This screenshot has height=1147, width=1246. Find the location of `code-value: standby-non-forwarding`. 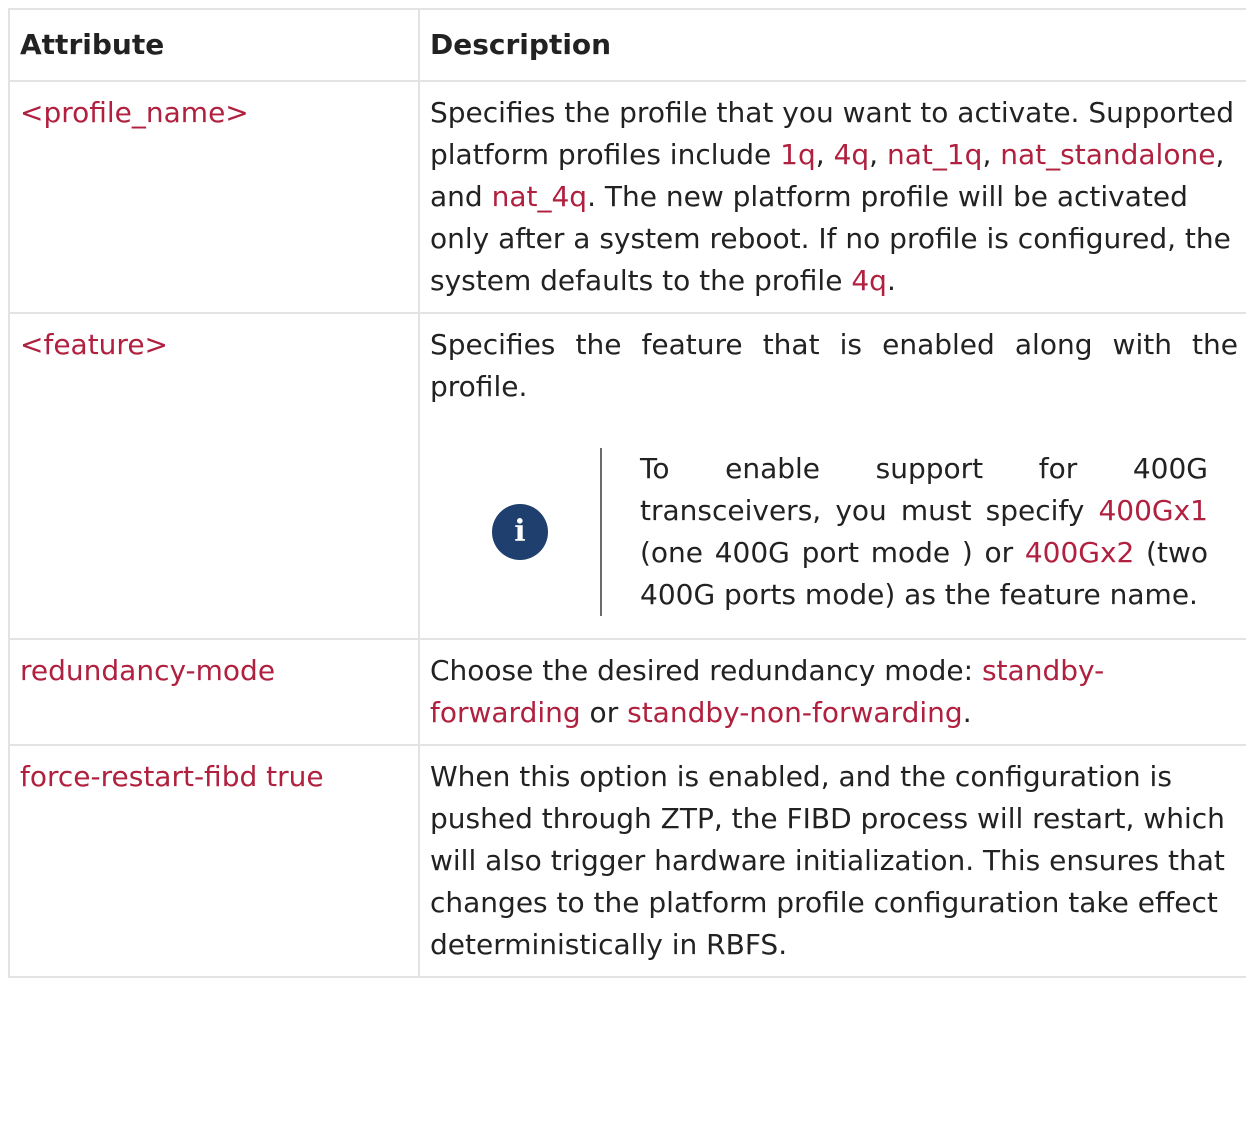

code-value: standby-non-forwarding is located at coordinates (795, 712).